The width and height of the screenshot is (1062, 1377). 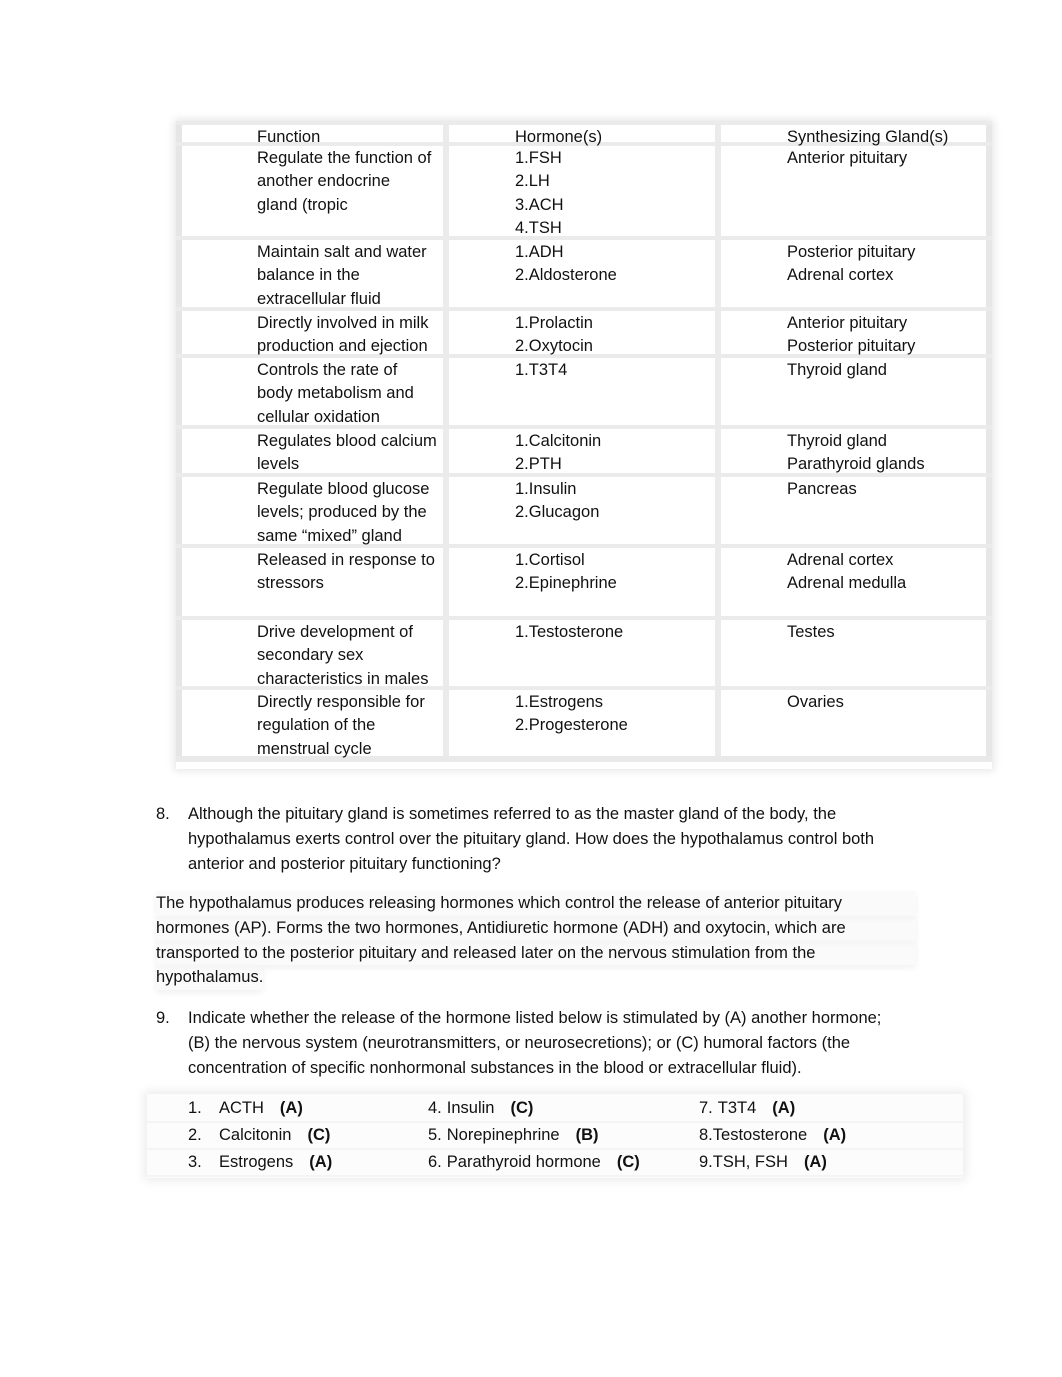 What do you see at coordinates (539, 204) in the screenshot?
I see `cell-line: 3.ACH` at bounding box center [539, 204].